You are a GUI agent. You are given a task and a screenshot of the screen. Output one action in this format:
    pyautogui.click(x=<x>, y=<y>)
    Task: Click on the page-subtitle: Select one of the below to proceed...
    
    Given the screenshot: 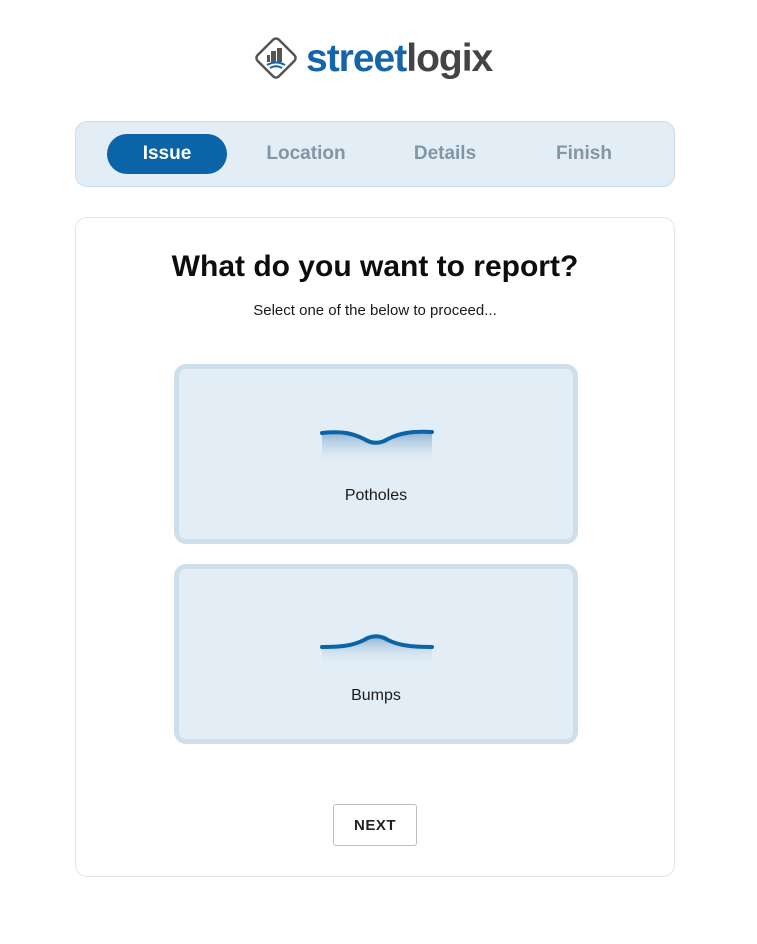 What is the action you would take?
    pyautogui.click(x=375, y=310)
    